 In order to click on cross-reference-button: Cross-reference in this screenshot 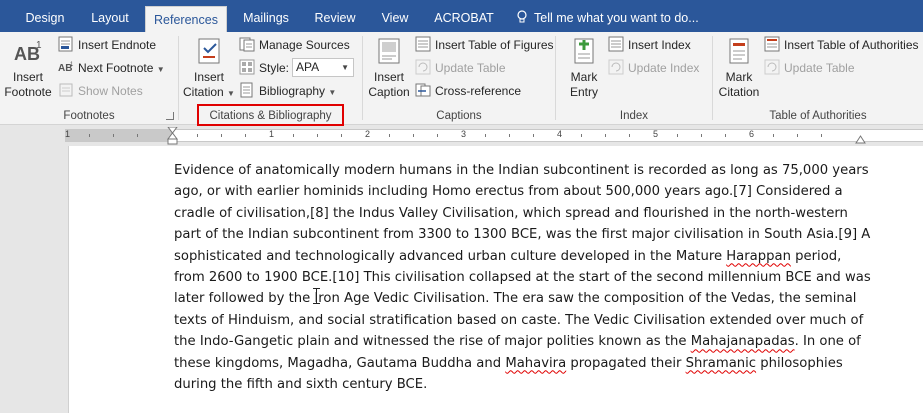, I will do `click(468, 91)`.